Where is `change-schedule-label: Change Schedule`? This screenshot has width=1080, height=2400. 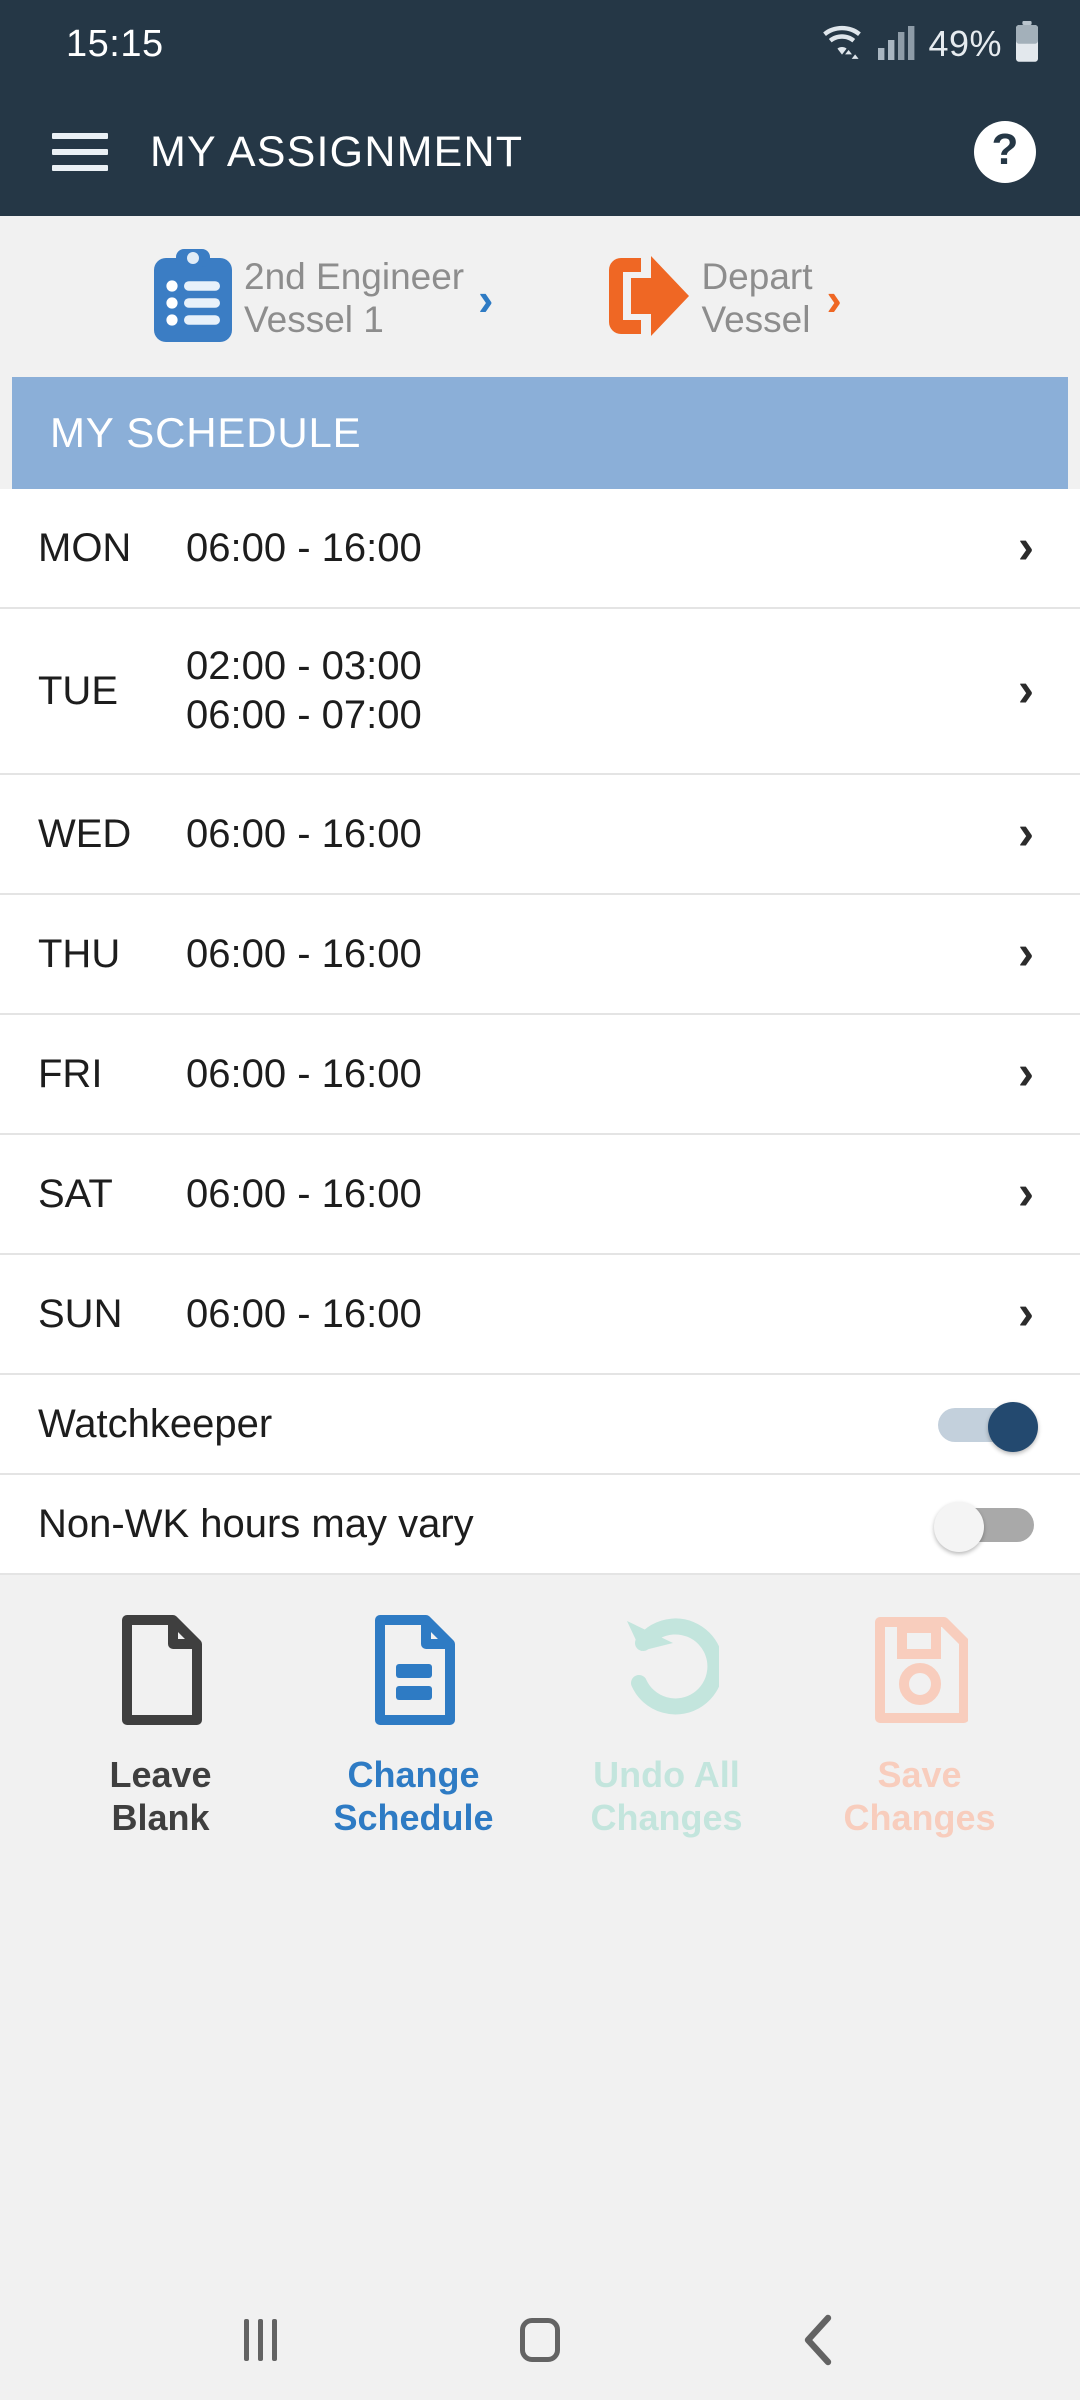
change-schedule-label: Change Schedule is located at coordinates (413, 1796).